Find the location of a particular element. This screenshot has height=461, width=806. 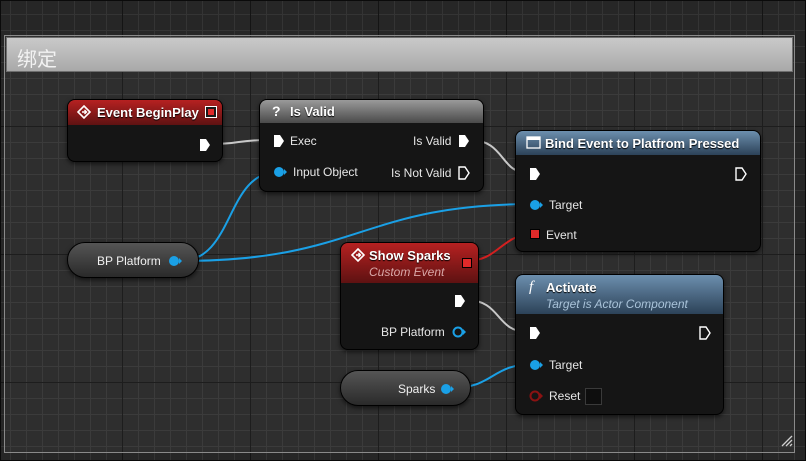

node-title: Activate is located at coordinates (571, 287).